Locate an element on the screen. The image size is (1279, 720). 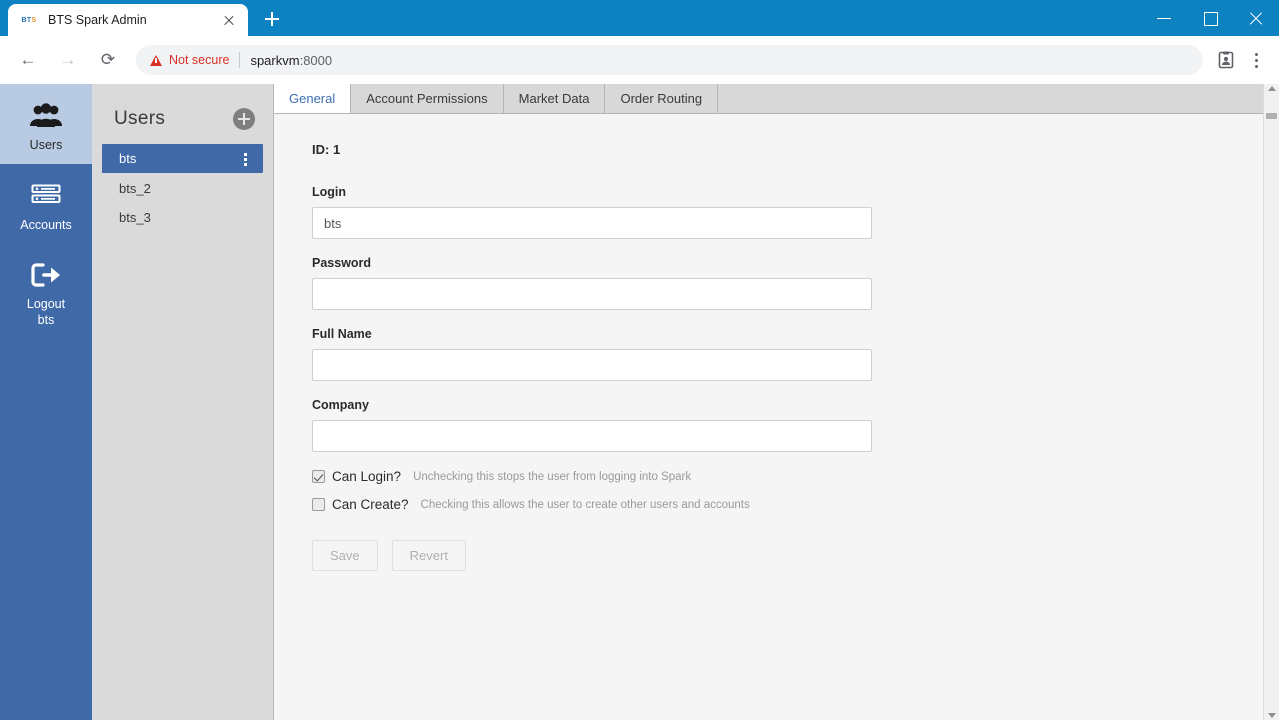
browser-tab: BTS BTS Spark Admin is located at coordinates (128, 20).